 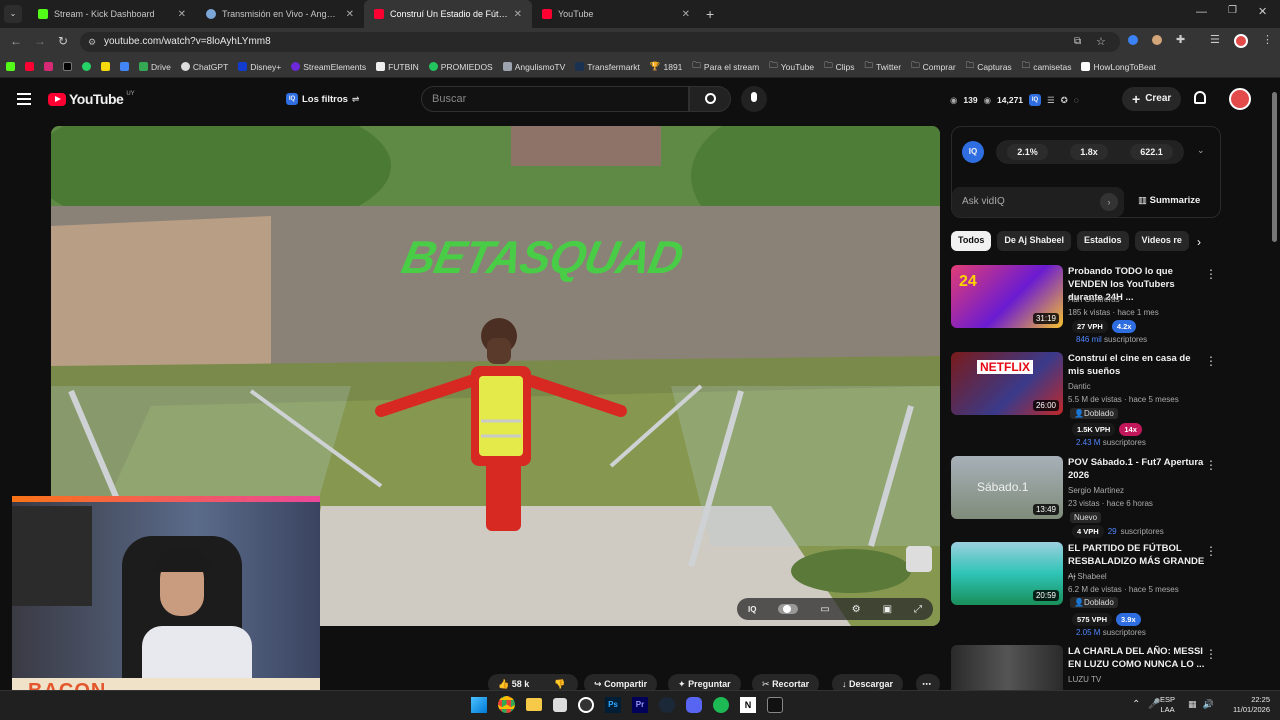 I want to click on search-input: Buscar, so click(x=555, y=99).